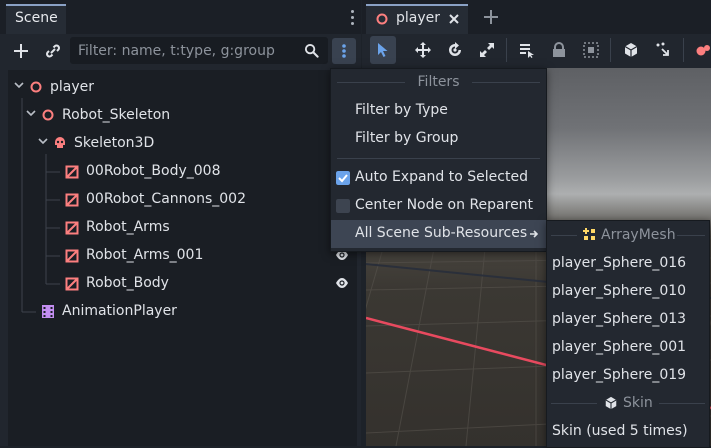 This screenshot has width=711, height=448. What do you see at coordinates (127, 283) in the screenshot?
I see `tree-item-label: Robot_Body` at bounding box center [127, 283].